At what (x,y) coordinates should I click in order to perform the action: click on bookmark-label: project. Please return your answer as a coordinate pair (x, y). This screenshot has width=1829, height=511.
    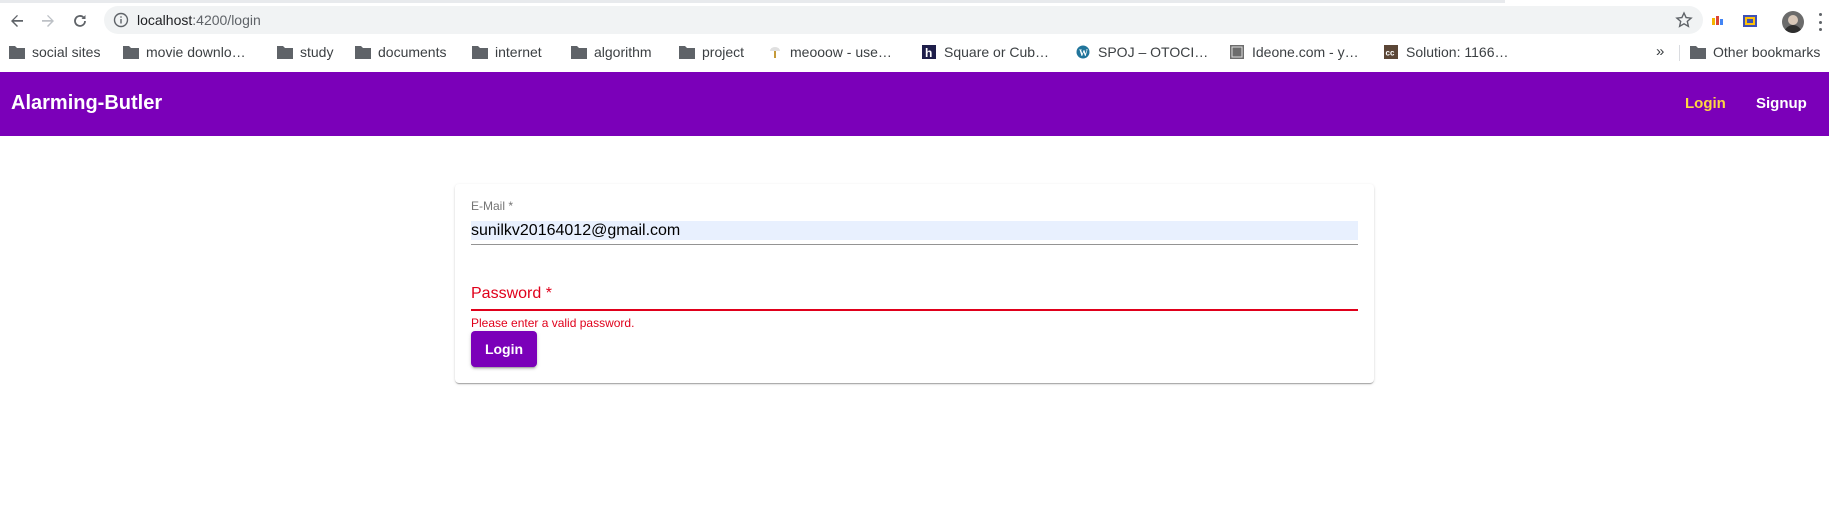
    Looking at the image, I should click on (723, 52).